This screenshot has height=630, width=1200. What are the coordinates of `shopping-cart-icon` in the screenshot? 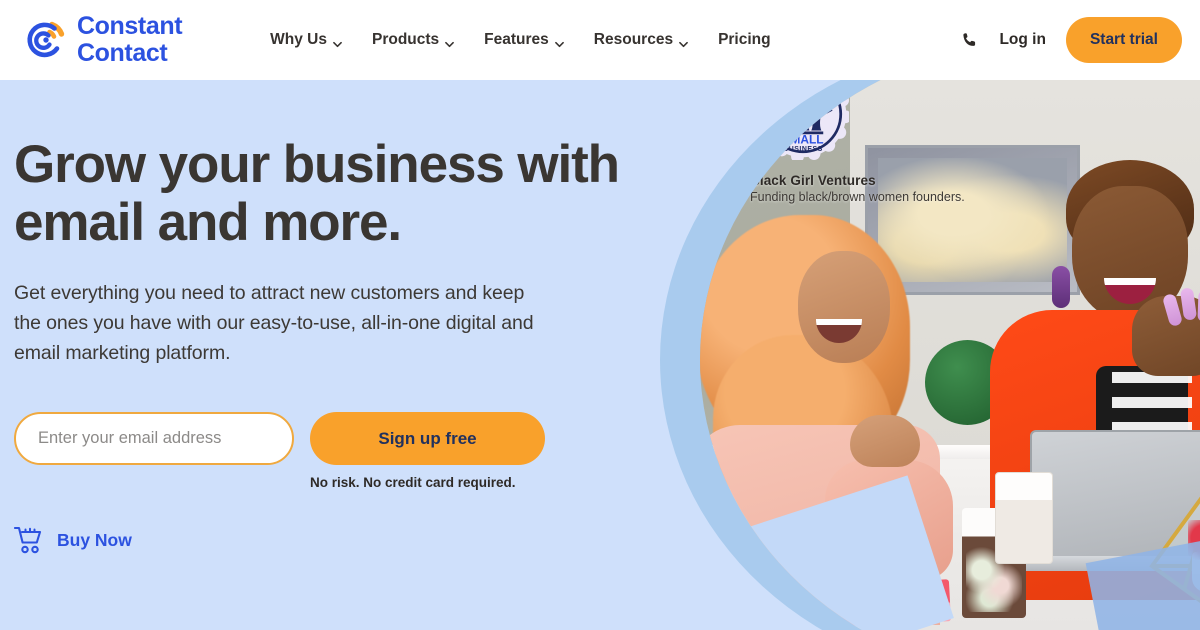 It's located at (28, 540).